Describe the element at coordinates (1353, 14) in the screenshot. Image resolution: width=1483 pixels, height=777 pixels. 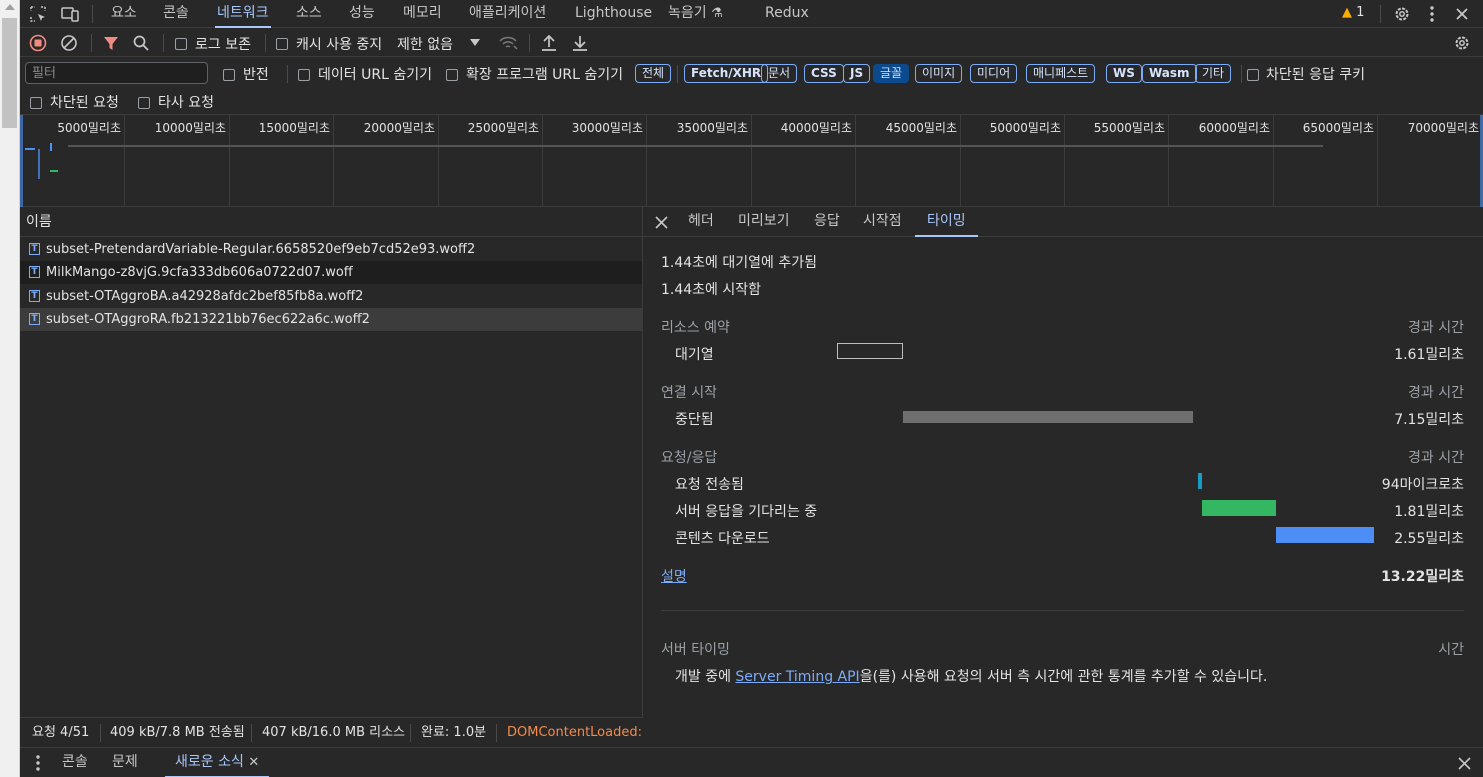
I see `issues-counter: ▲ 1` at that location.